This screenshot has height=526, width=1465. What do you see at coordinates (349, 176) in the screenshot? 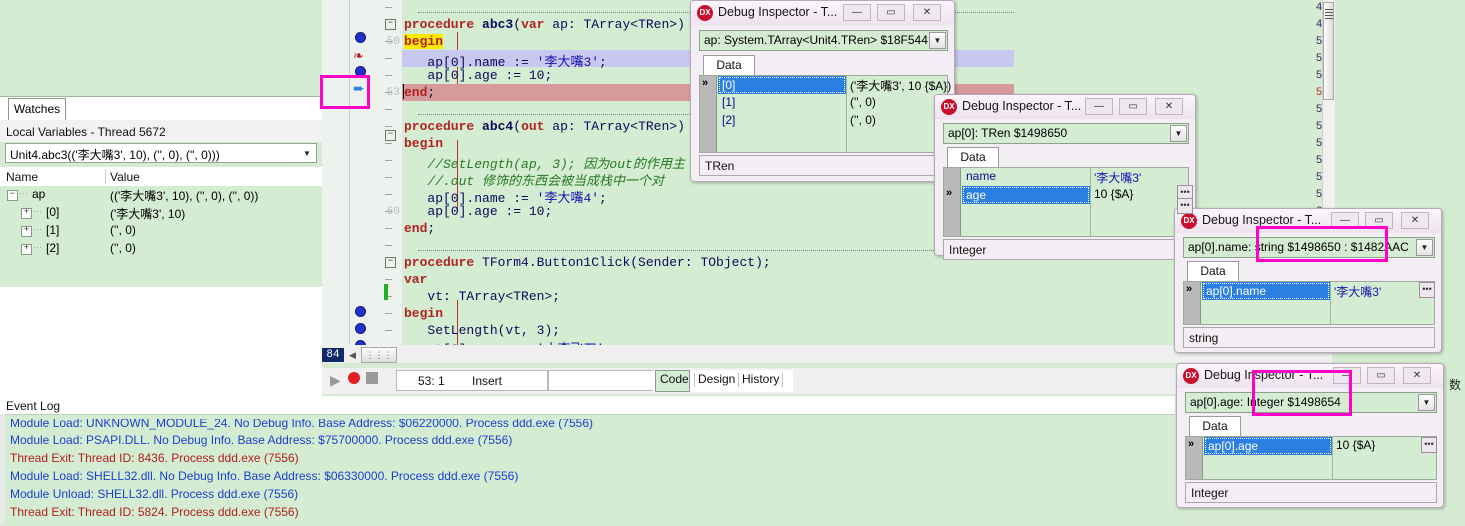
I see `gutter-divider` at bounding box center [349, 176].